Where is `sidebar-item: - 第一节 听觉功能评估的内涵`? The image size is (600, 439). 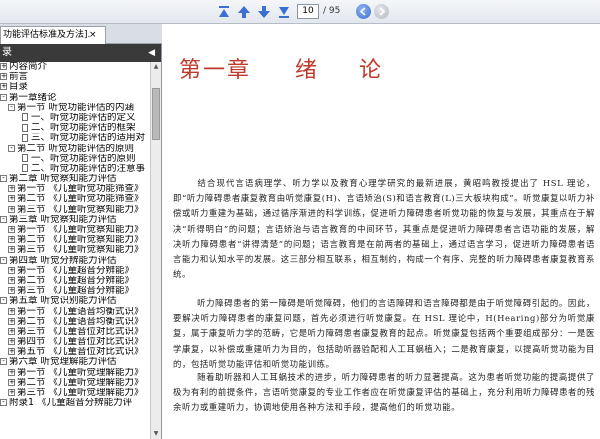
sidebar-item: - 第一节 听觉功能评估的内涵 is located at coordinates (80, 108).